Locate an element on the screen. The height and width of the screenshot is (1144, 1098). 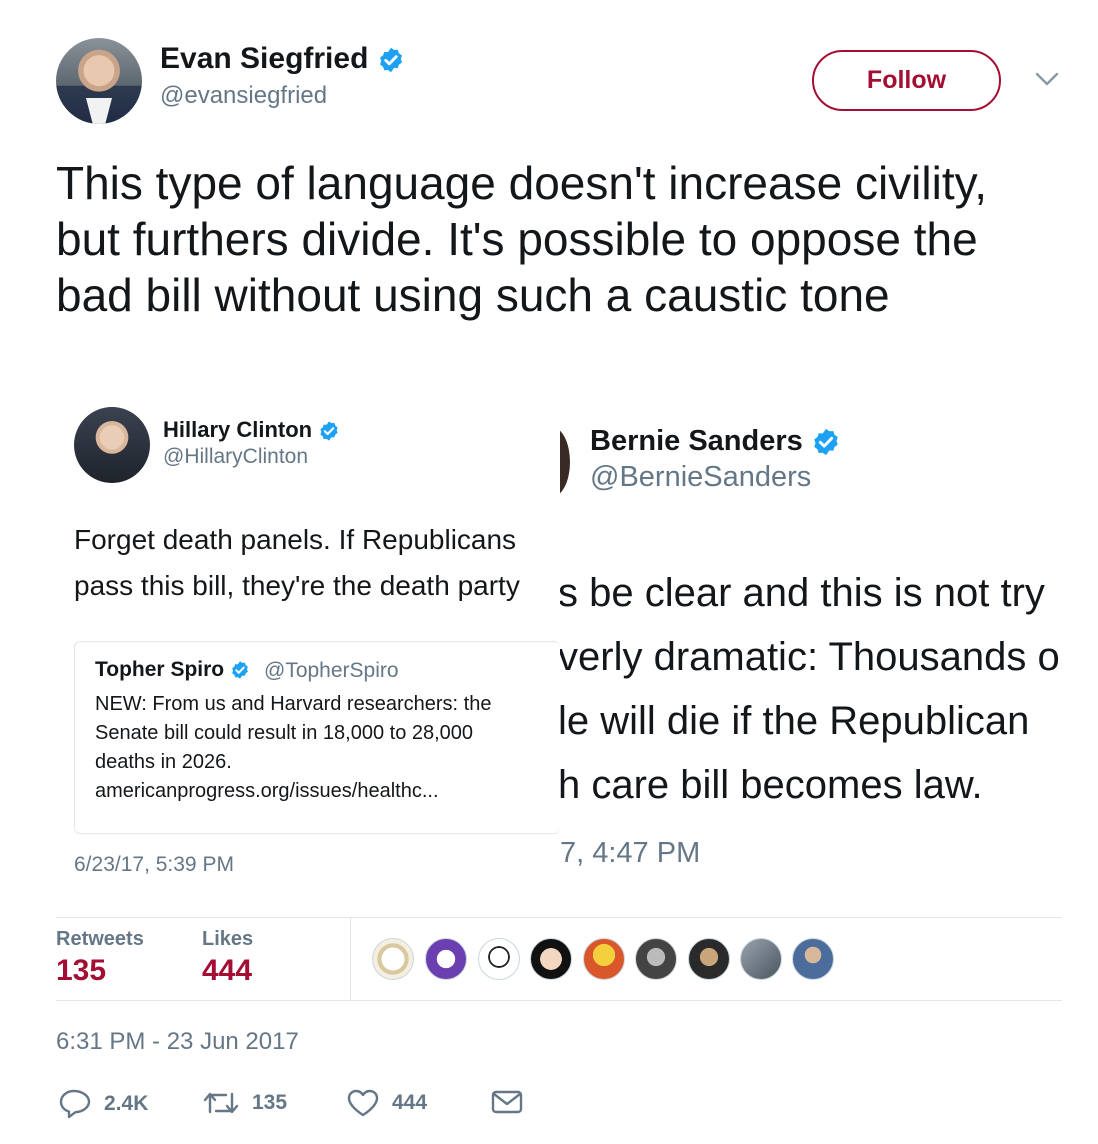
hillary-name: Hillary Clinton is located at coordinates (251, 430).